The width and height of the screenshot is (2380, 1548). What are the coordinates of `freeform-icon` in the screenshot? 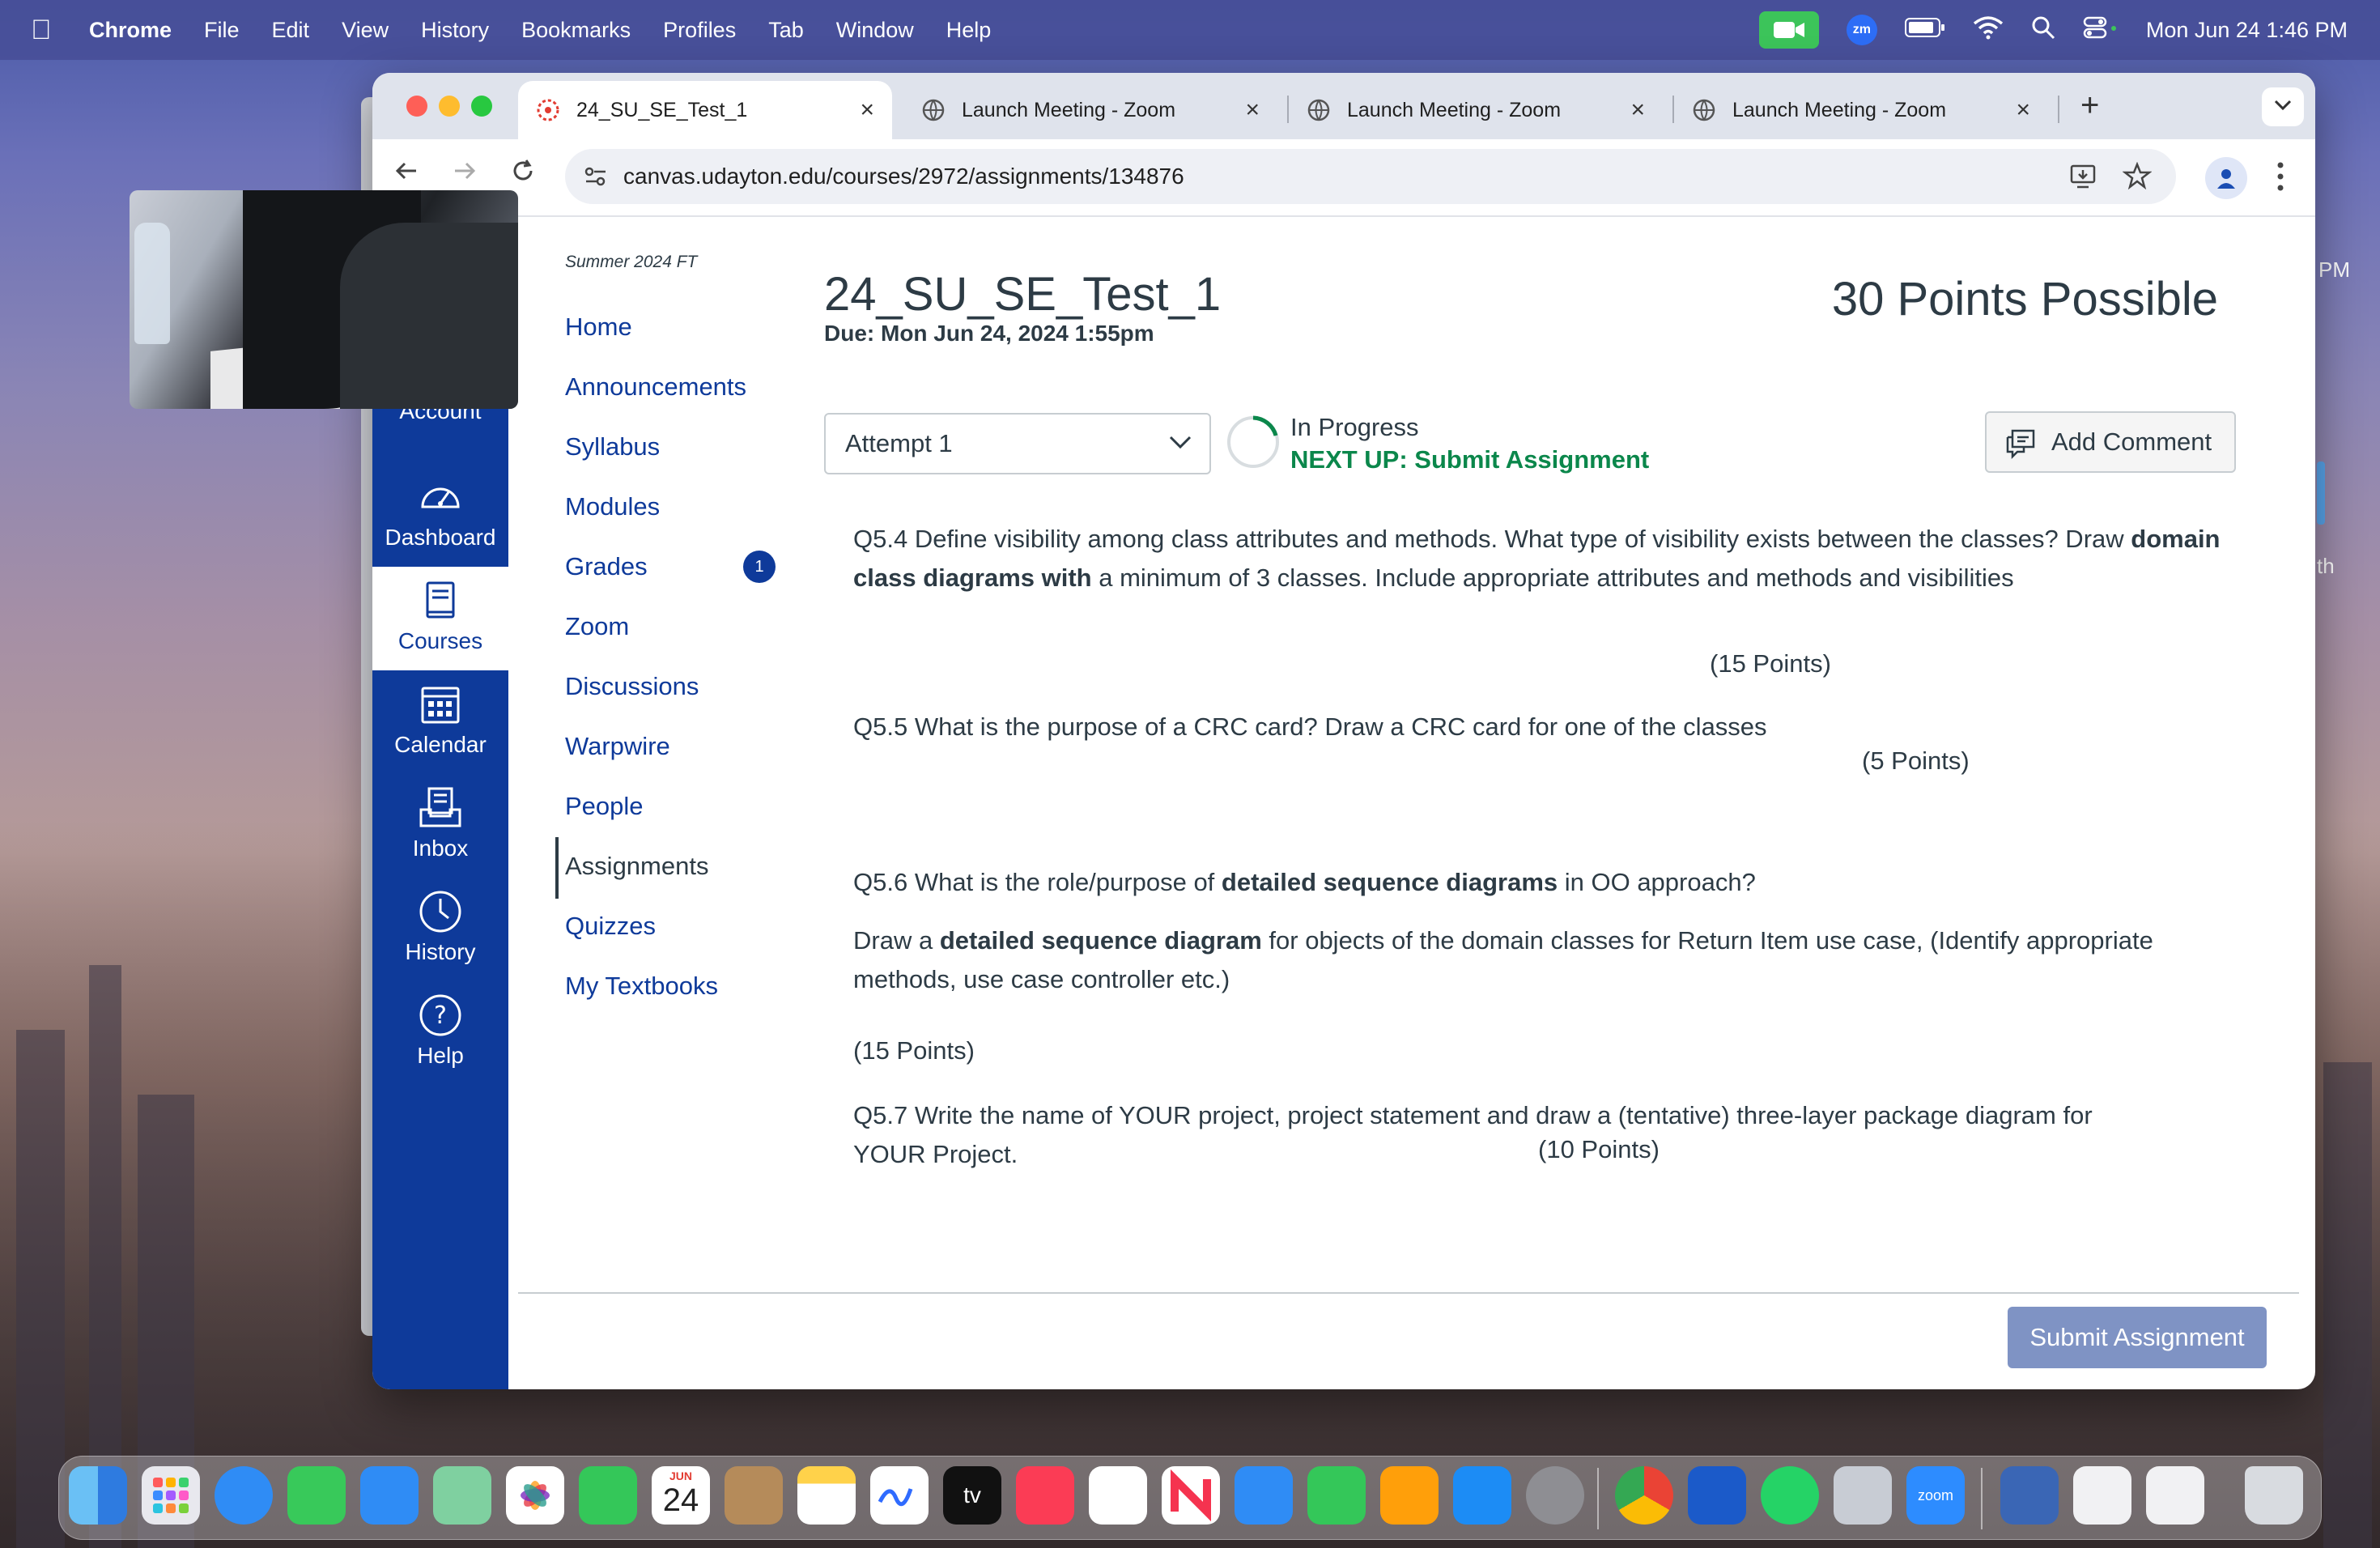 It's located at (900, 1495).